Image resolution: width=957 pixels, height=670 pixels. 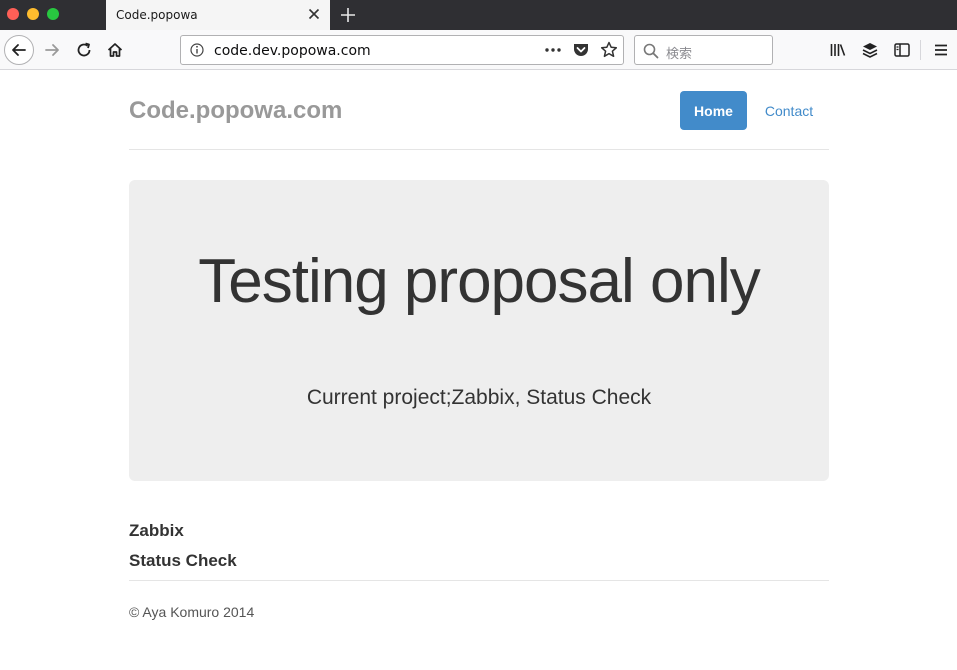 I want to click on forward-button, so click(x=52, y=50).